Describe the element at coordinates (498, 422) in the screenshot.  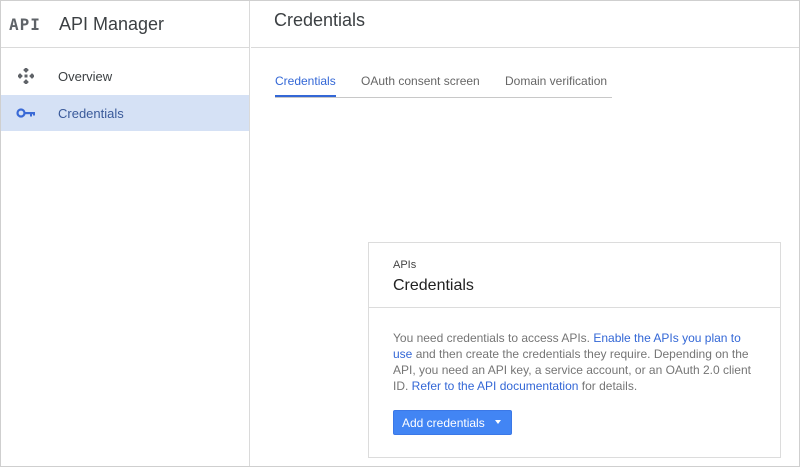
I see `chevron-down-icon` at that location.